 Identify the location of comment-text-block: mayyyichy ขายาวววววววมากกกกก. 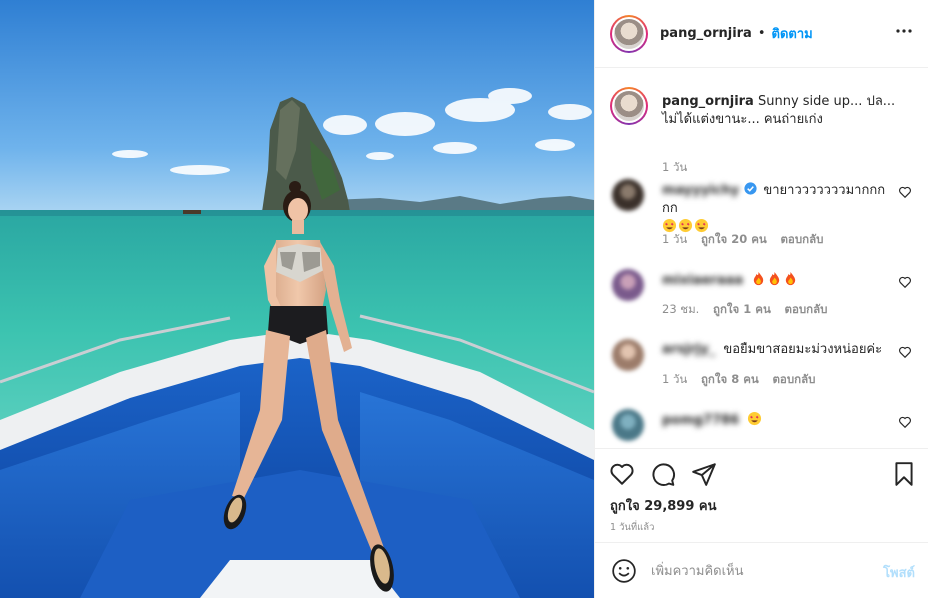
(774, 209).